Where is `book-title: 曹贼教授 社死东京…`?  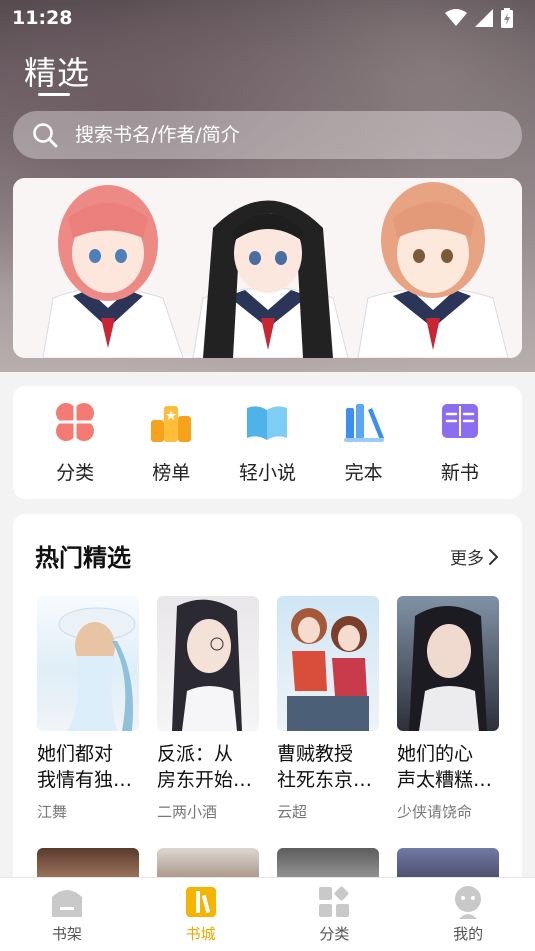
book-title: 曹贼教授 社死东京… is located at coordinates (325, 767).